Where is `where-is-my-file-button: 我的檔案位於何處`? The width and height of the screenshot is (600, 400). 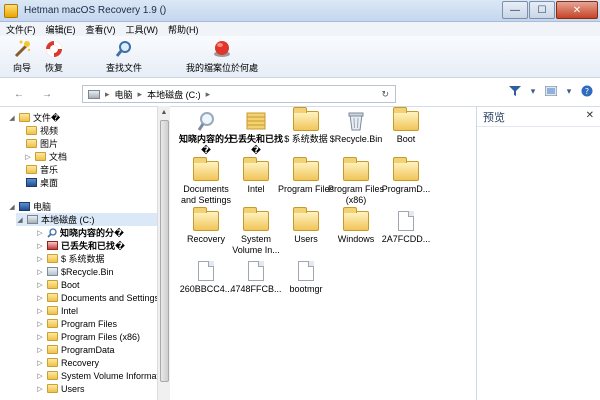
where-is-my-file-button: 我的檔案位於何處 is located at coordinates (222, 56).